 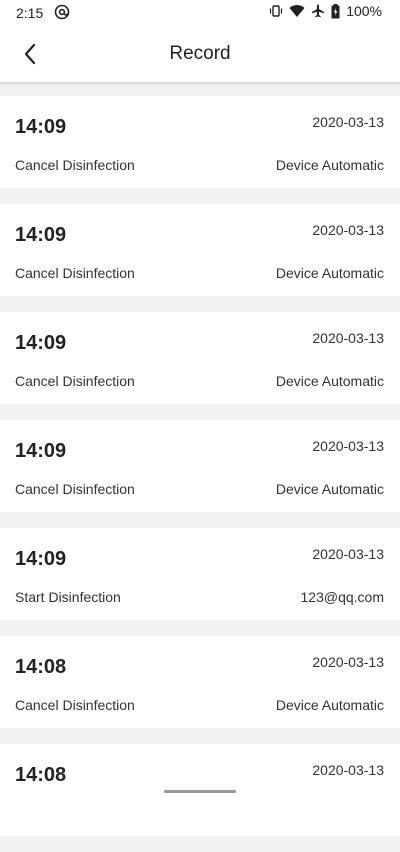 I want to click on app-bar: Record, so click(x=200, y=54).